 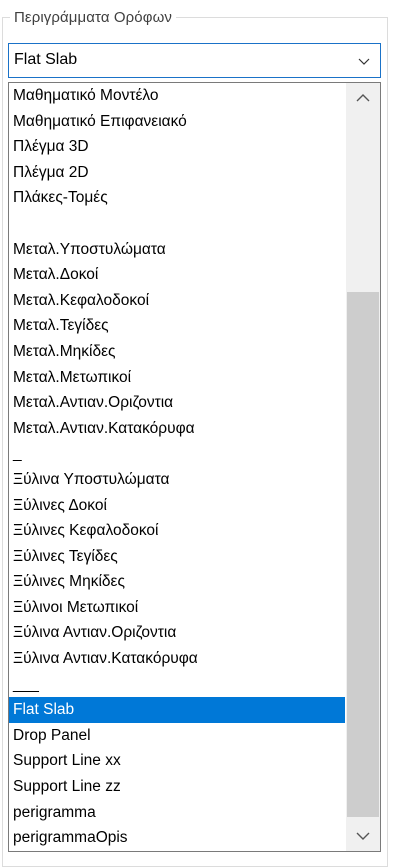 I want to click on list-item: ___, so click(x=177, y=685).